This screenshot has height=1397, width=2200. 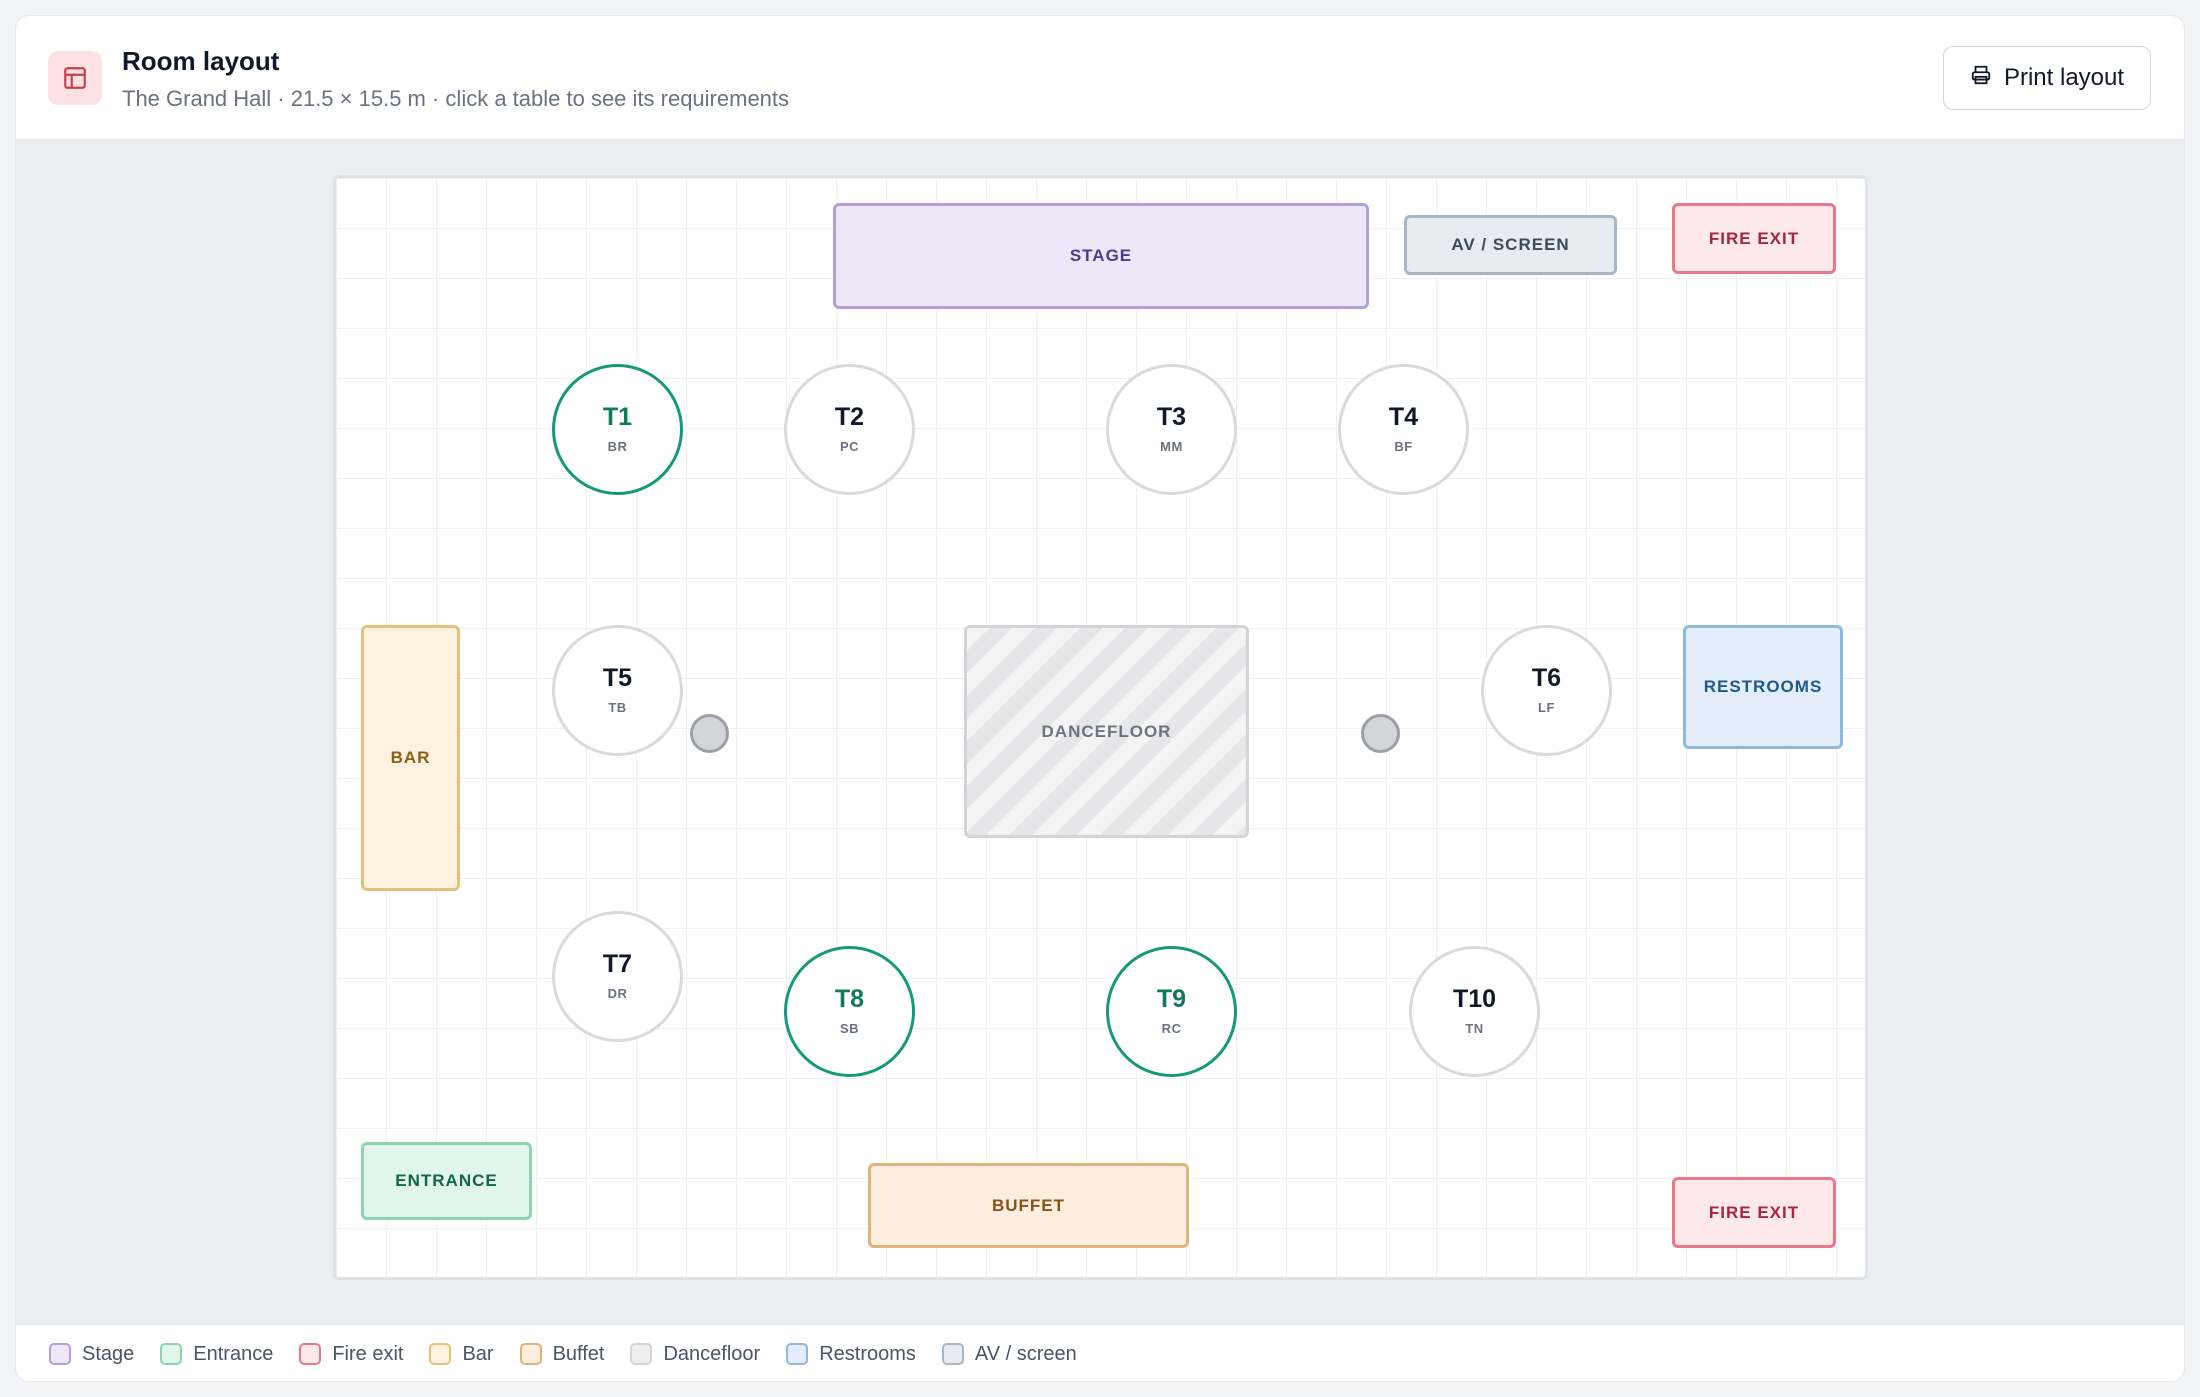 What do you see at coordinates (201, 61) in the screenshot?
I see `page-title: Room layout` at bounding box center [201, 61].